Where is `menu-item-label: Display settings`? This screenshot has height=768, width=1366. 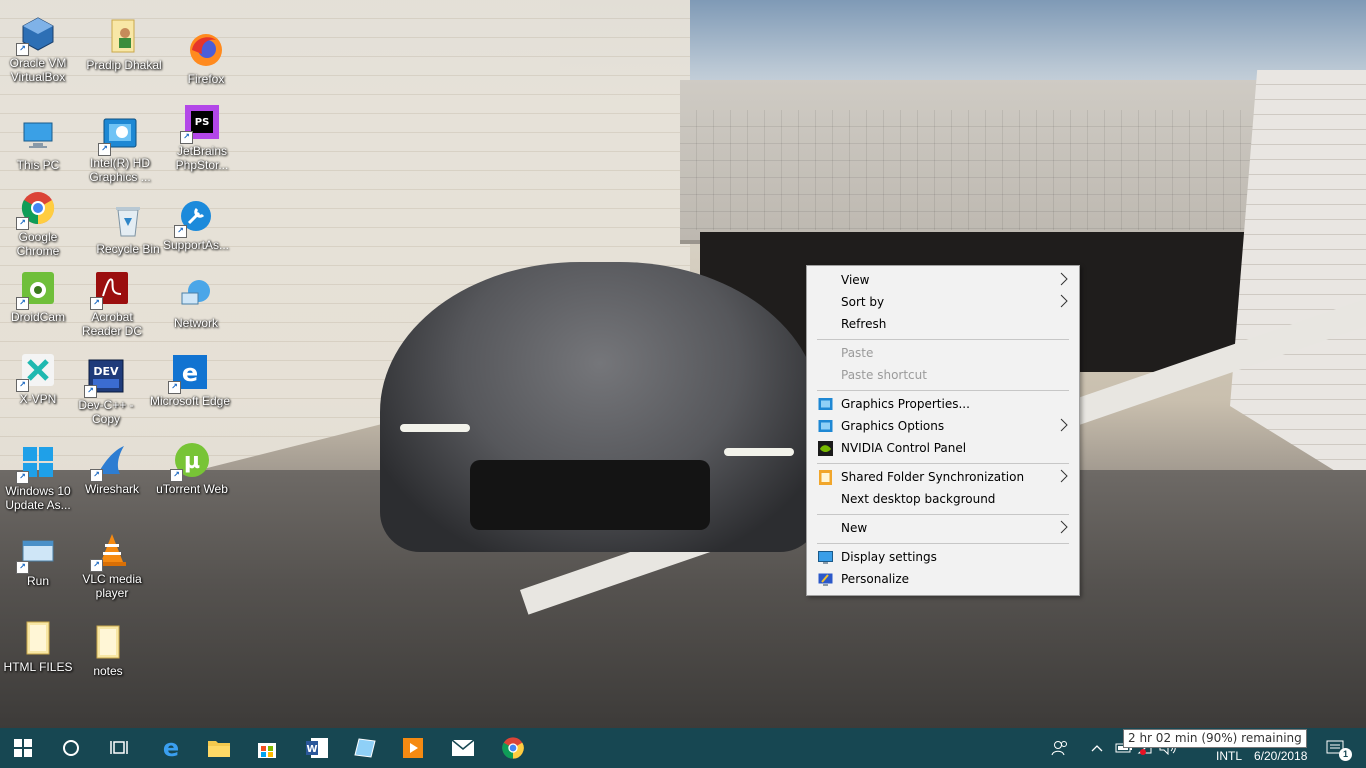 menu-item-label: Display settings is located at coordinates (889, 557).